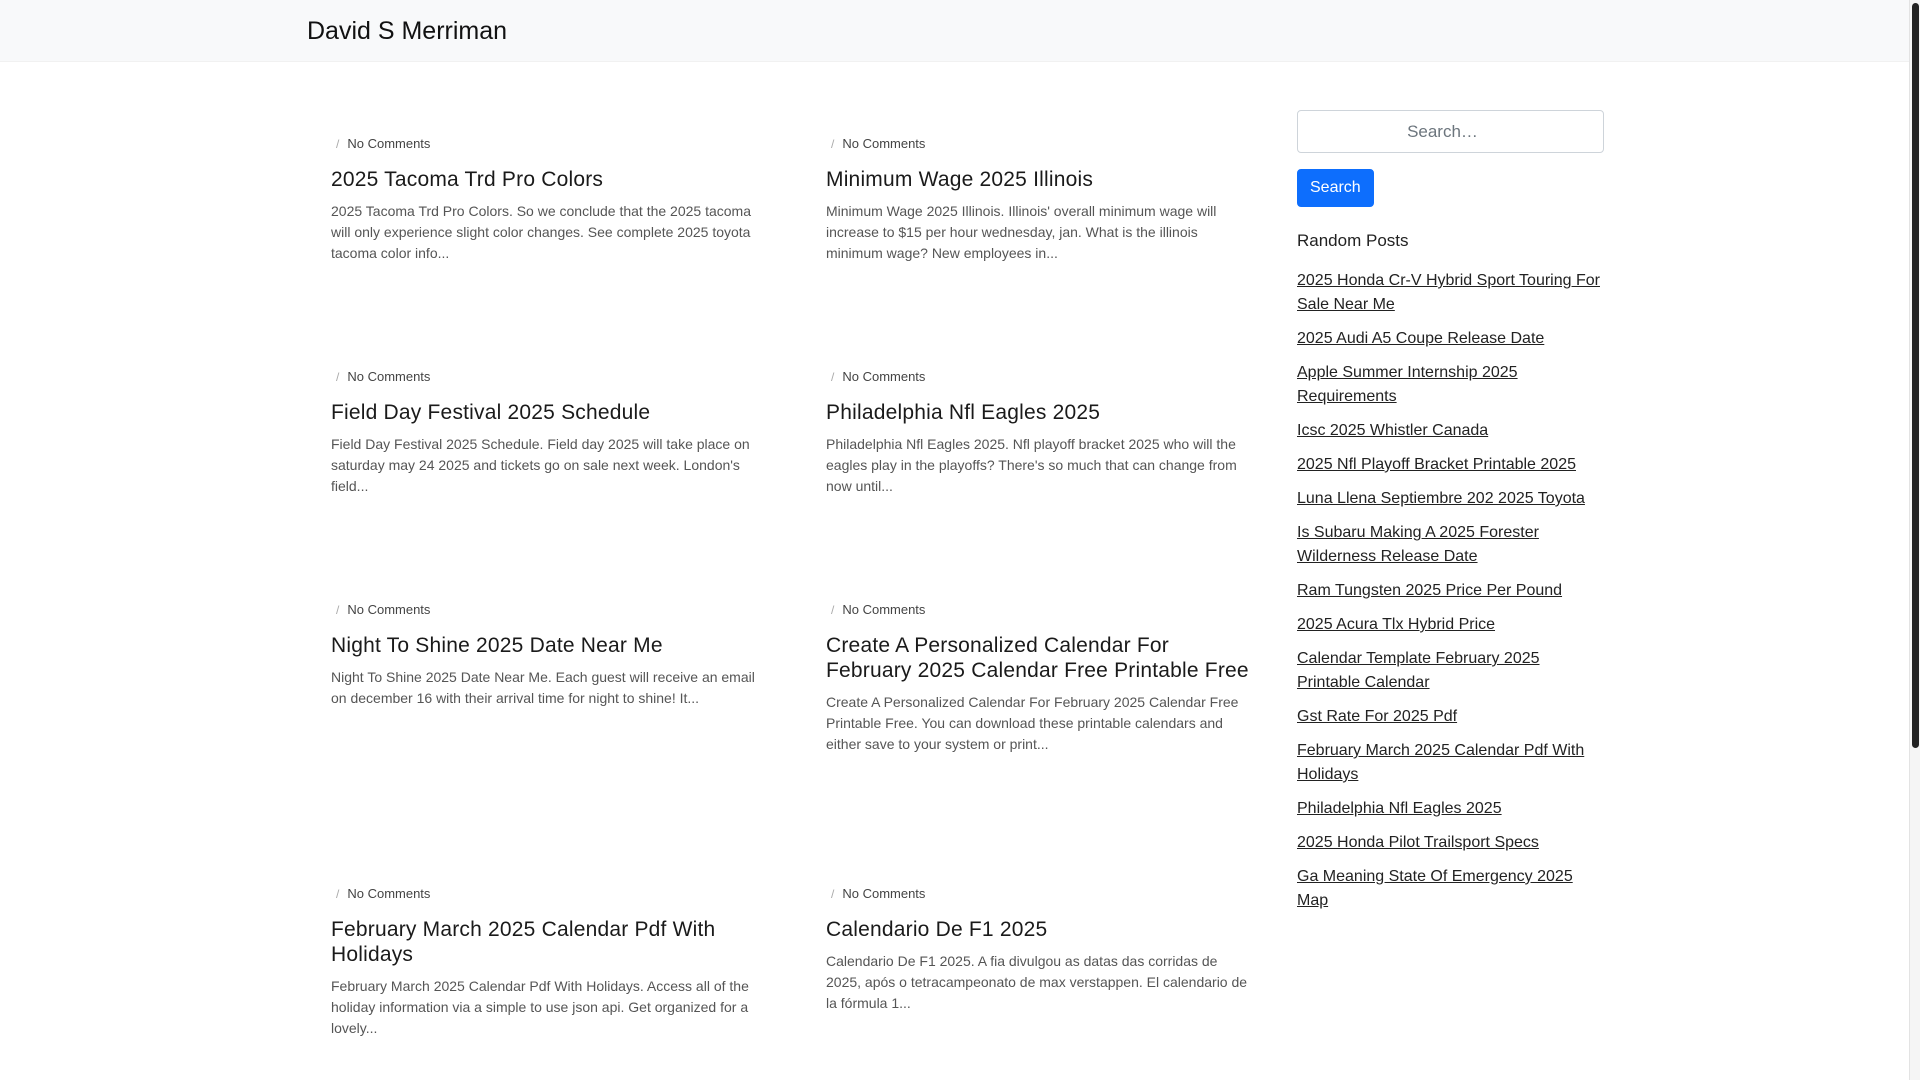 The width and height of the screenshot is (1920, 1080). I want to click on list-item: Gst Rate For 2025 Pdf, so click(1450, 717).